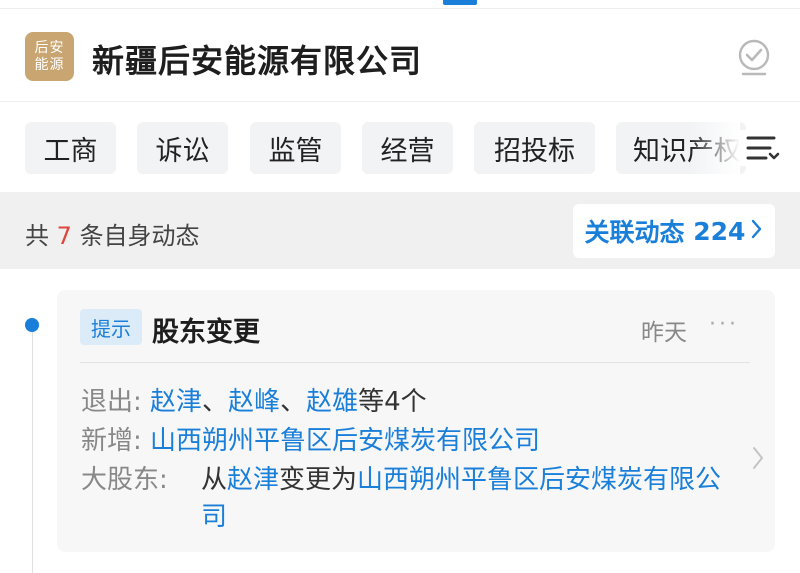 Image resolution: width=800 pixels, height=573 pixels. I want to click on dynamics-count: 7, so click(64, 236).